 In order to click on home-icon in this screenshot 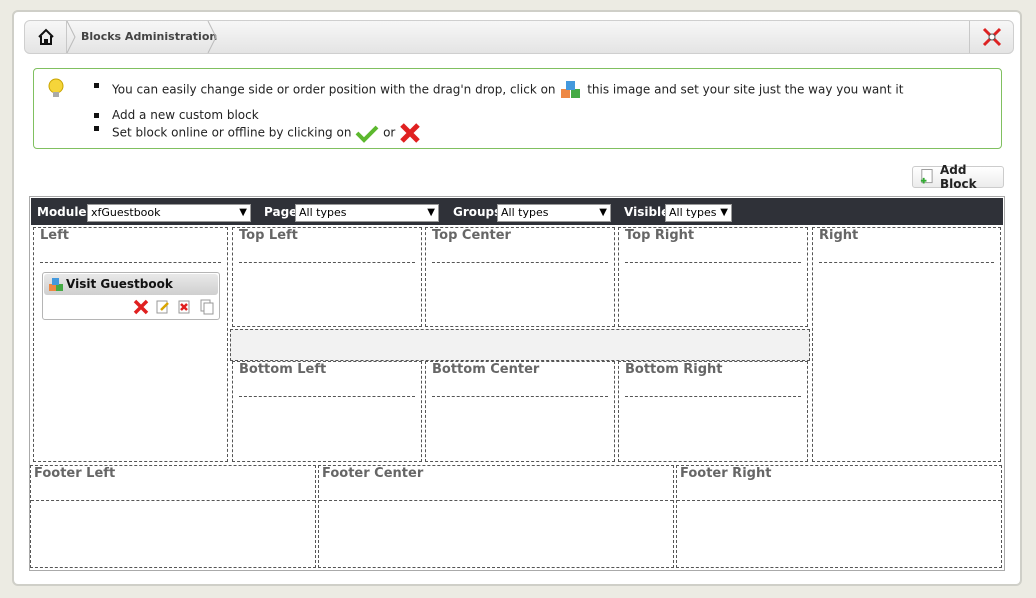, I will do `click(46, 37)`.